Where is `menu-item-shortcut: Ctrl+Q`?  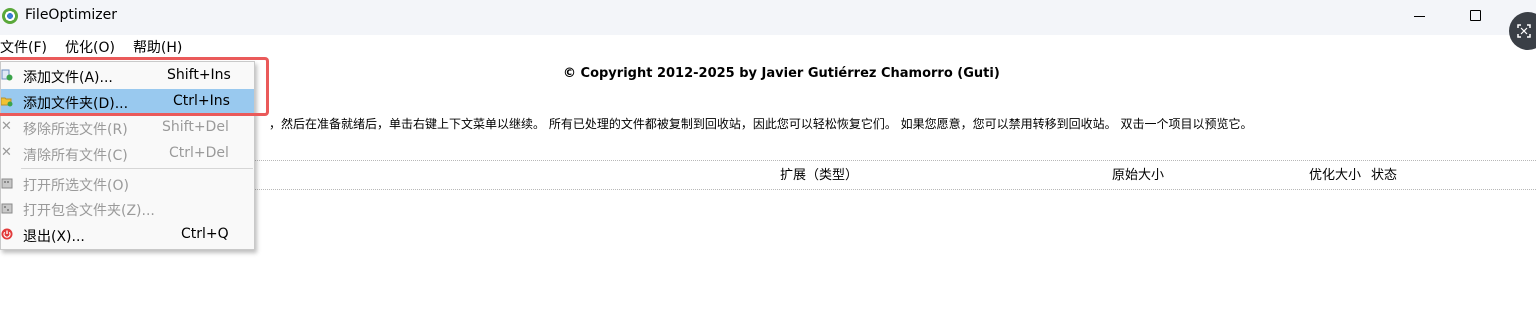
menu-item-shortcut: Ctrl+Q is located at coordinates (205, 234).